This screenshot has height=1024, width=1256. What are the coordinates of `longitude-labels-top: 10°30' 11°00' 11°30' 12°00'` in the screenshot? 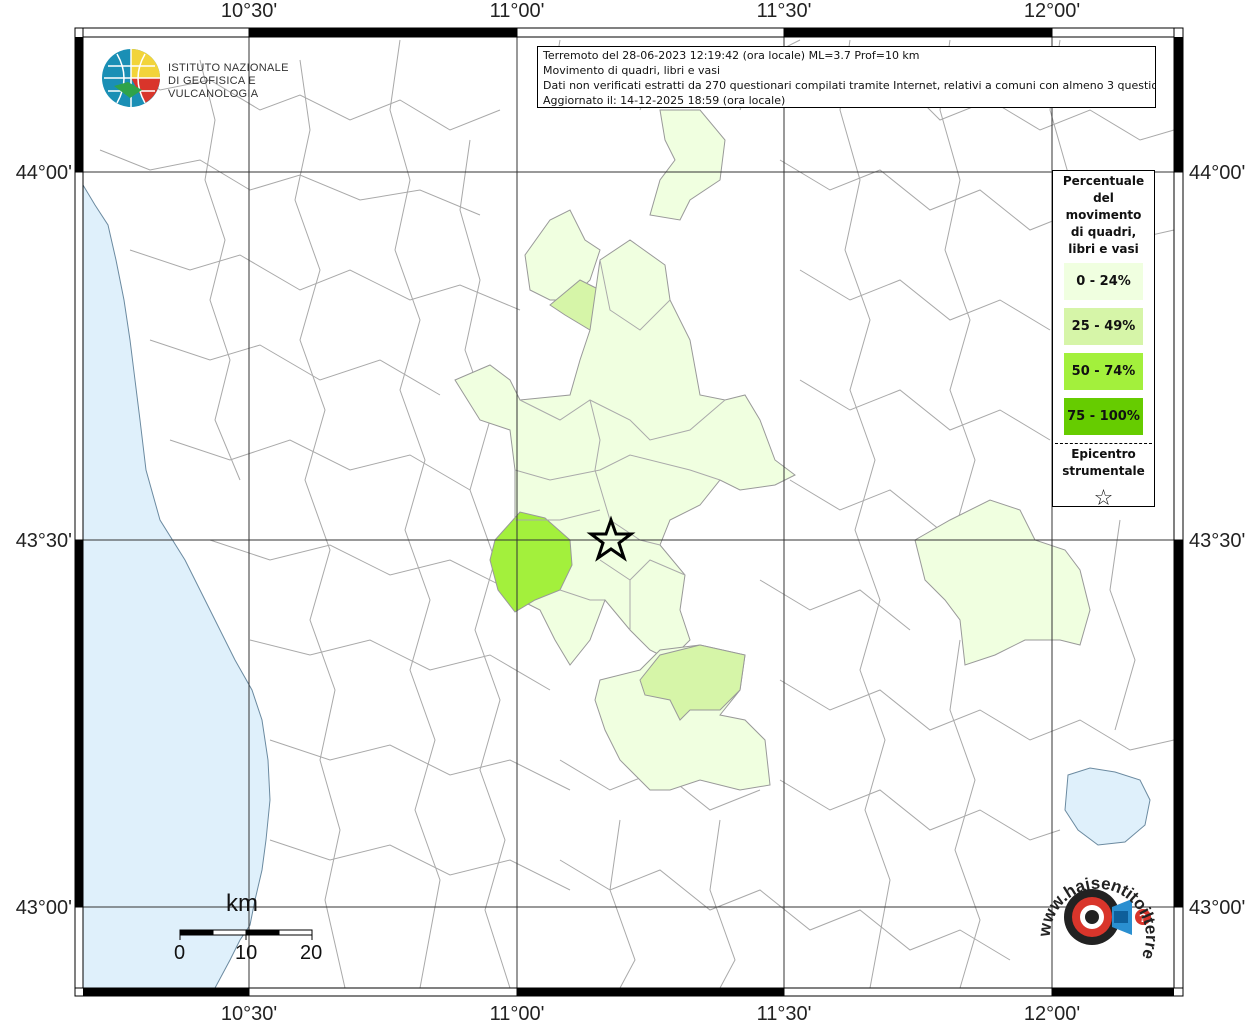 It's located at (650, 11).